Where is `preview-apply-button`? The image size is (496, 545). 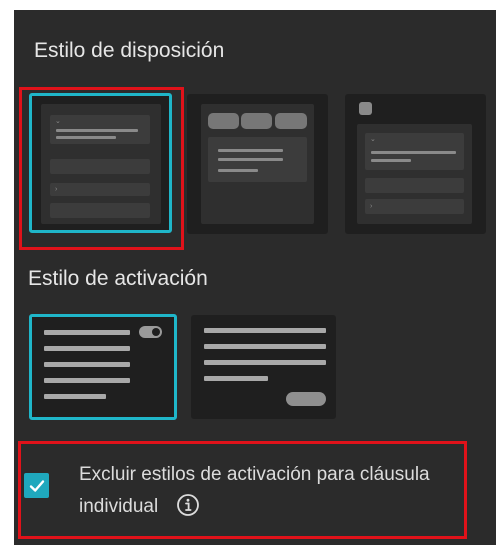 preview-apply-button is located at coordinates (306, 399).